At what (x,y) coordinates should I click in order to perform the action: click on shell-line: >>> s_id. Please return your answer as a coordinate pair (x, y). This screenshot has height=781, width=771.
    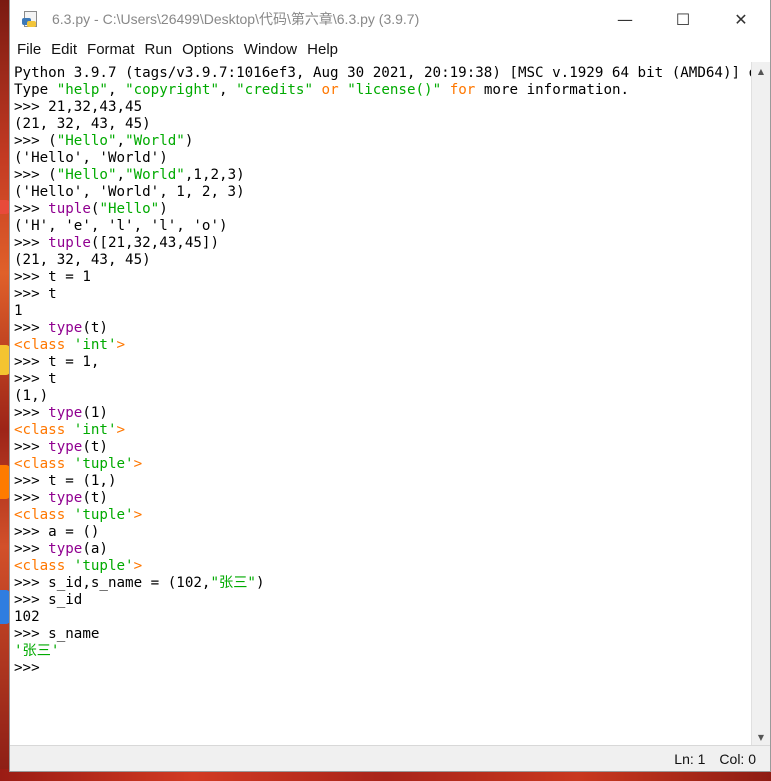
    Looking at the image, I should click on (383, 600).